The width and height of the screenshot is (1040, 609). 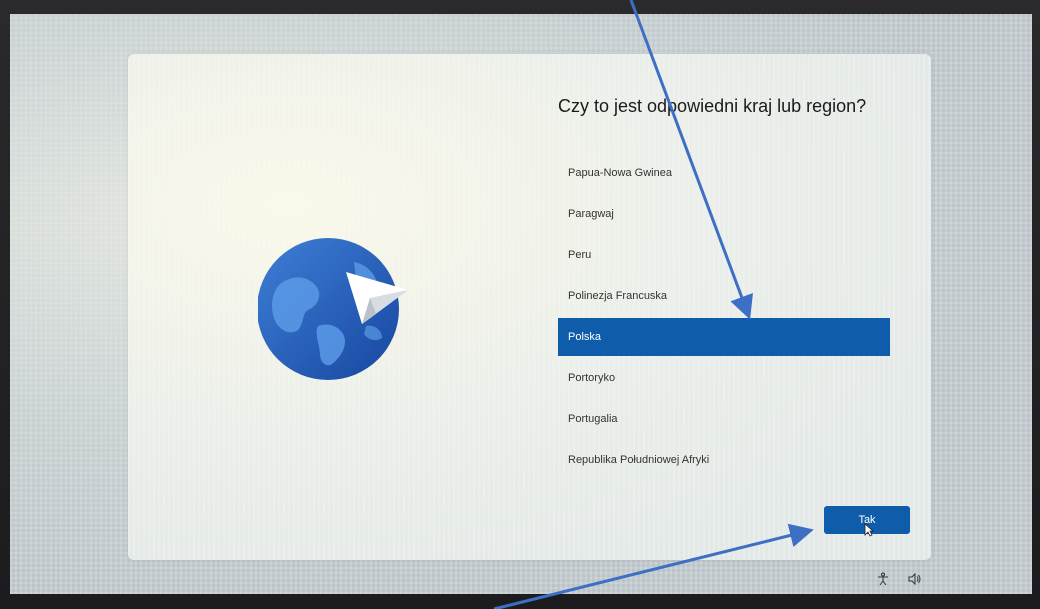 I want to click on accessibility-icon, so click(x=883, y=579).